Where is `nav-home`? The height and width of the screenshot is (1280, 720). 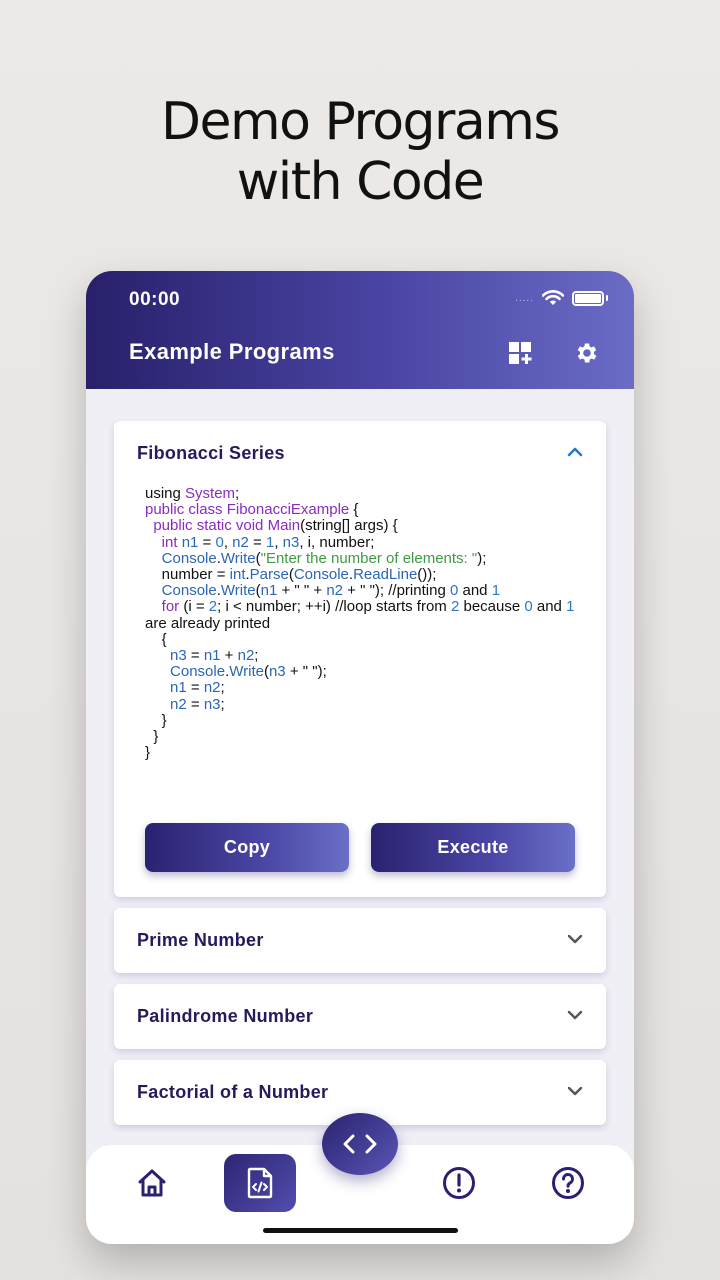 nav-home is located at coordinates (152, 1183).